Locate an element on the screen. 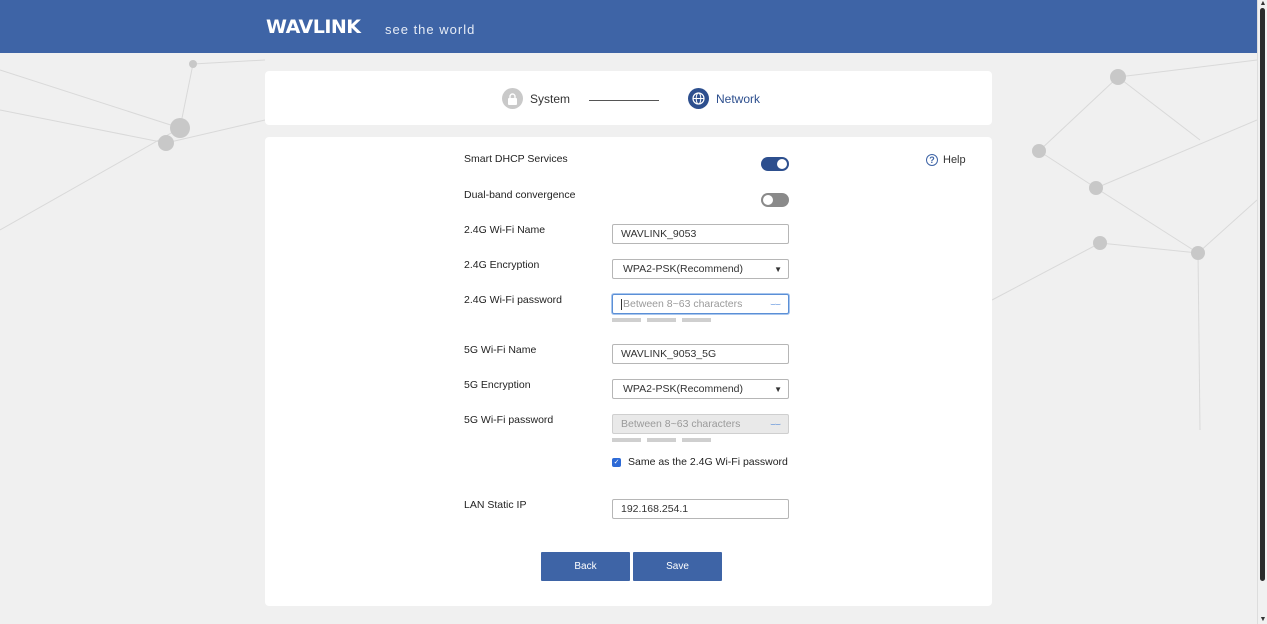 The height and width of the screenshot is (624, 1267). vertical-scrollbar: ▲ ▼ is located at coordinates (1262, 312).